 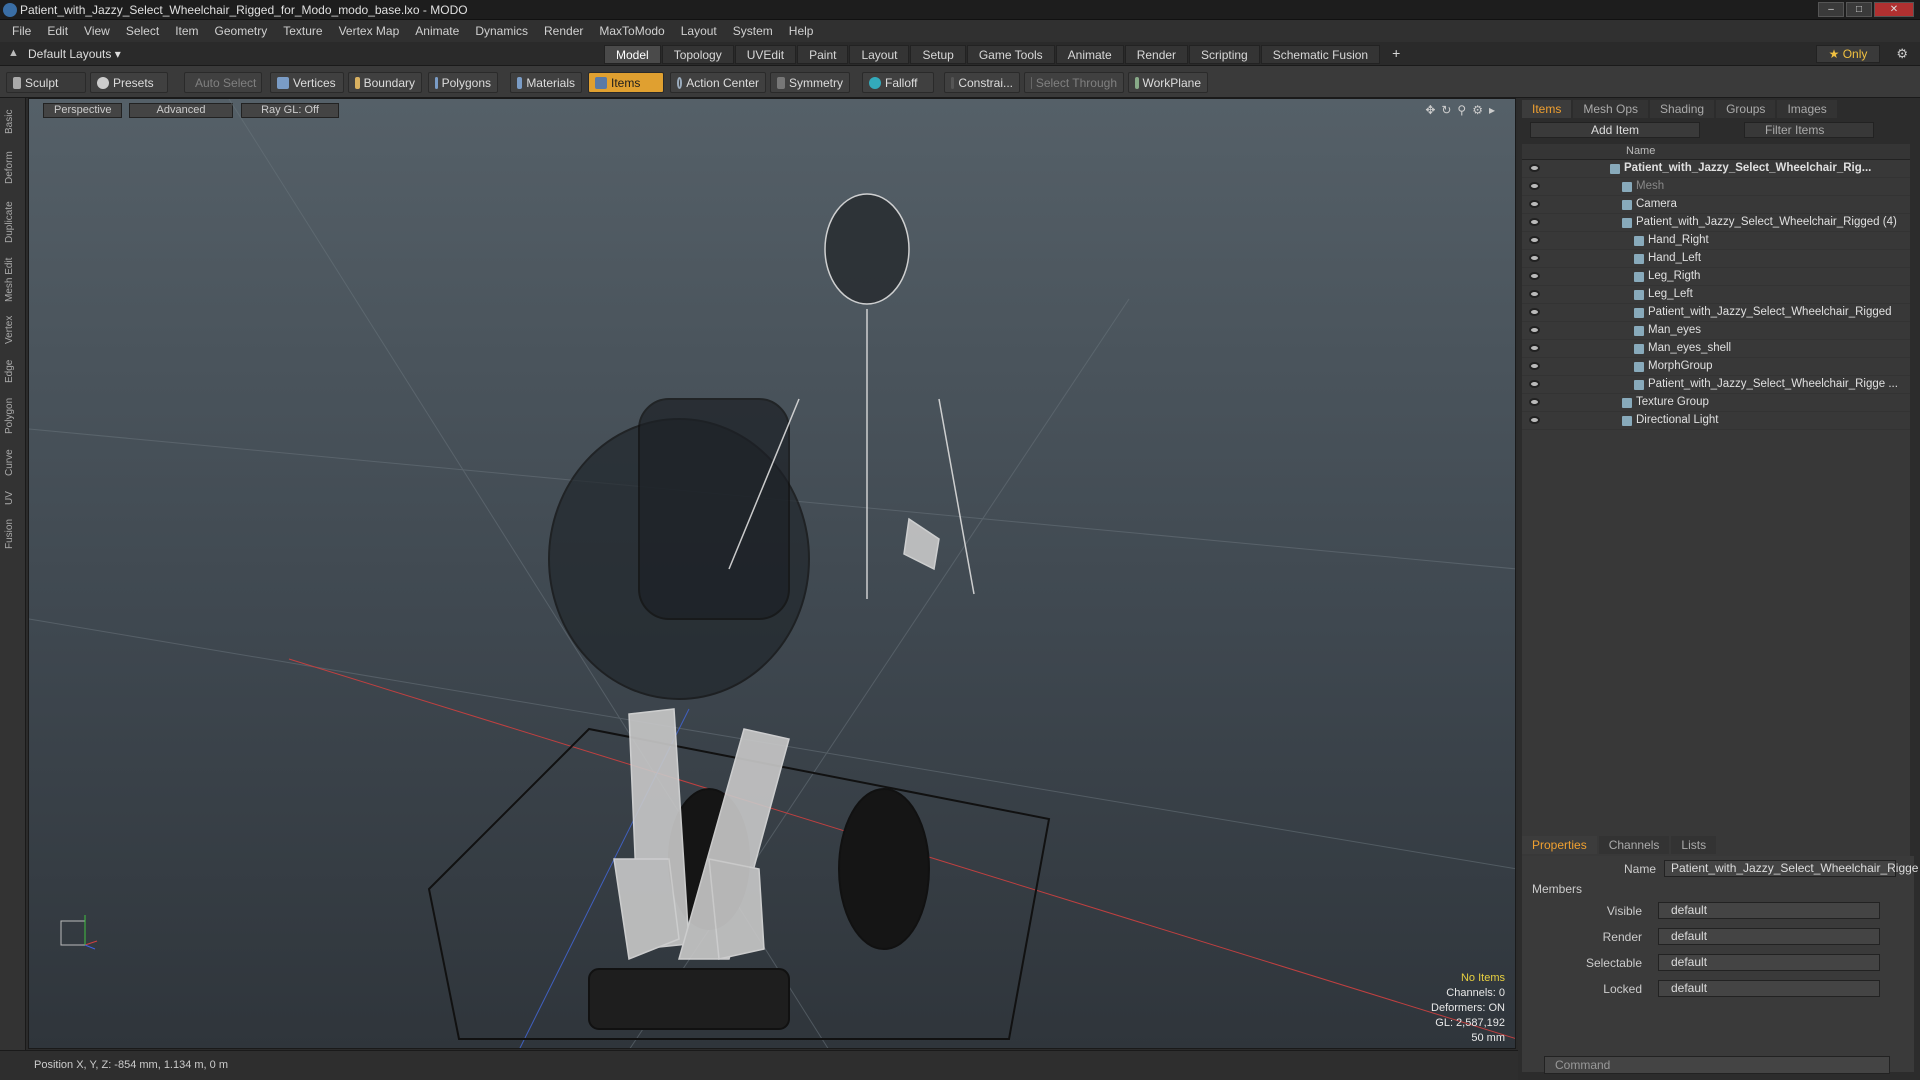 What do you see at coordinates (1320, 54) in the screenshot?
I see `tab-schematic-fusion: Schematic Fusion` at bounding box center [1320, 54].